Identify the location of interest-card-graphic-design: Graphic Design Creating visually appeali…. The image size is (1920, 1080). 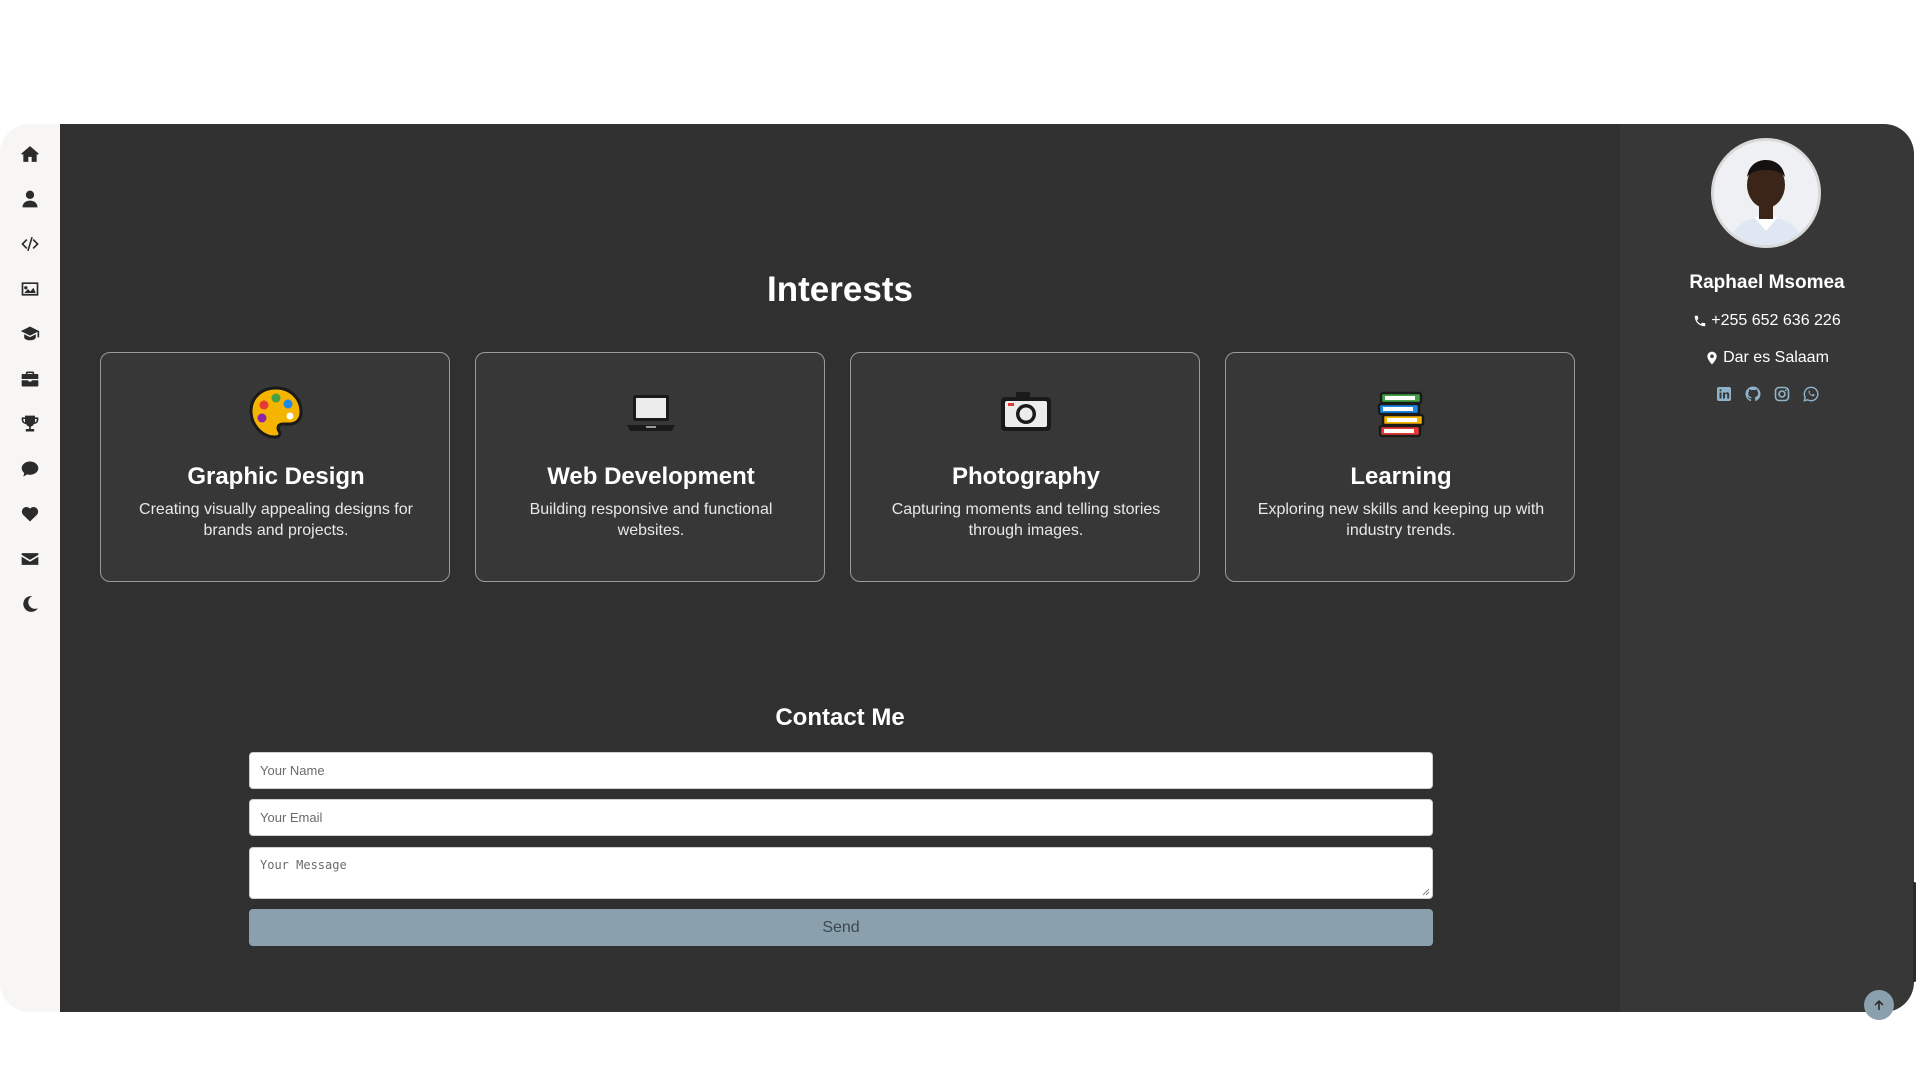
(275, 467).